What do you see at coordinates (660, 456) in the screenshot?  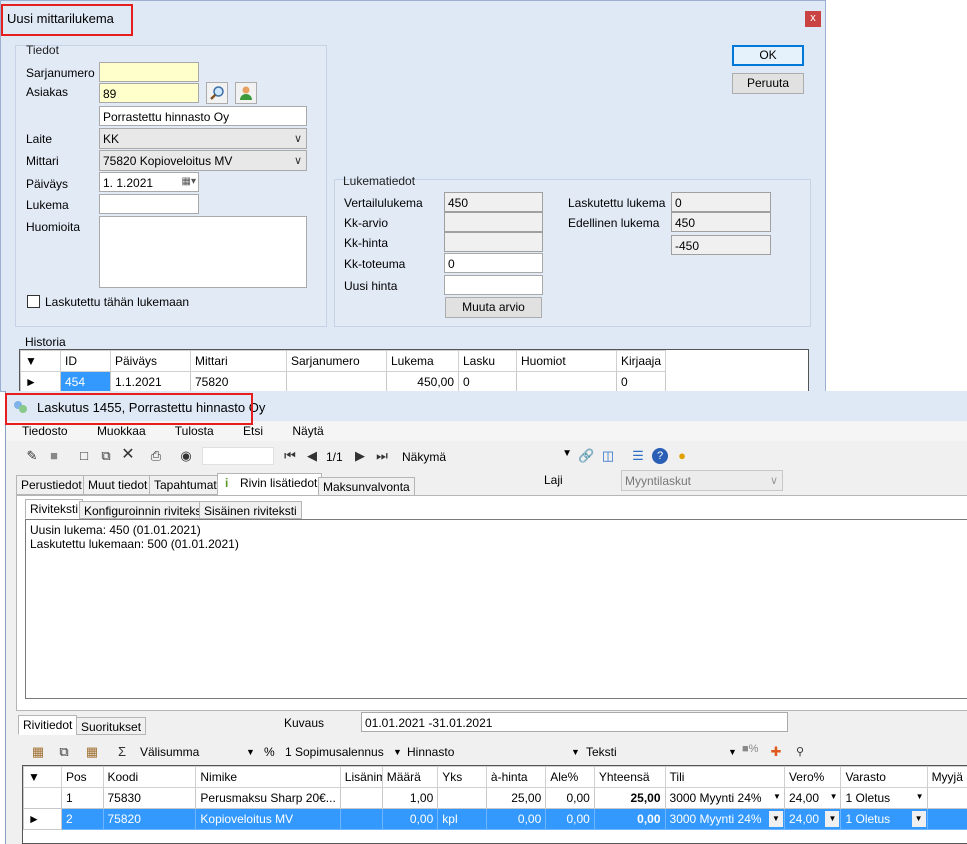 I see `help-icon: ?` at bounding box center [660, 456].